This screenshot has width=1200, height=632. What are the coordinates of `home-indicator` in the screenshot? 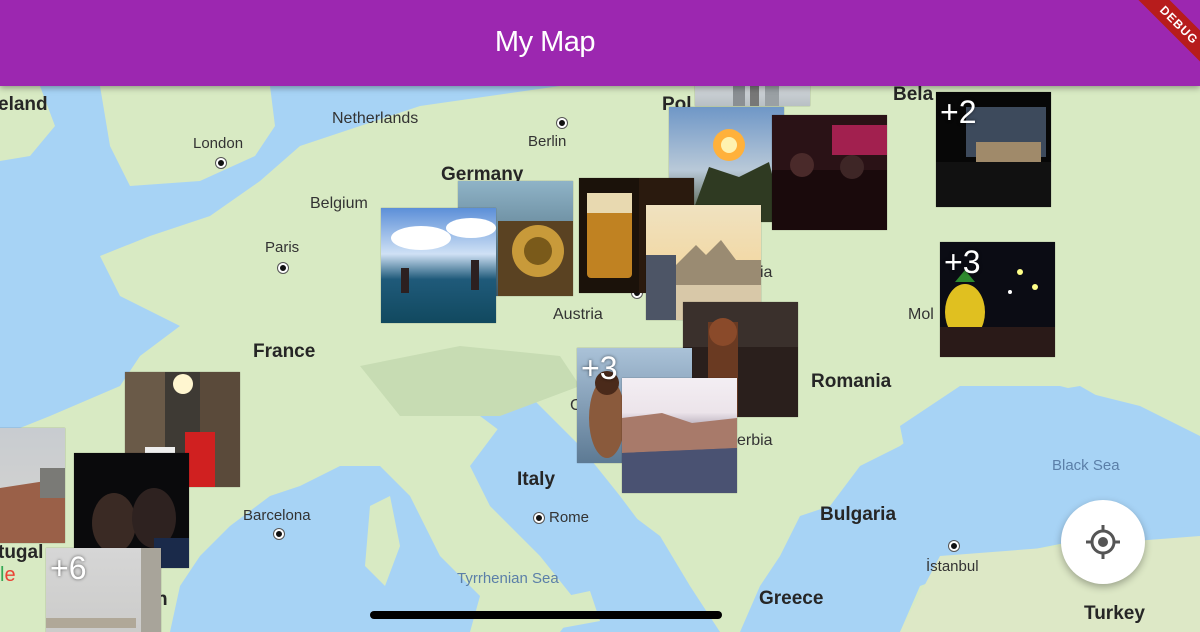 It's located at (546, 615).